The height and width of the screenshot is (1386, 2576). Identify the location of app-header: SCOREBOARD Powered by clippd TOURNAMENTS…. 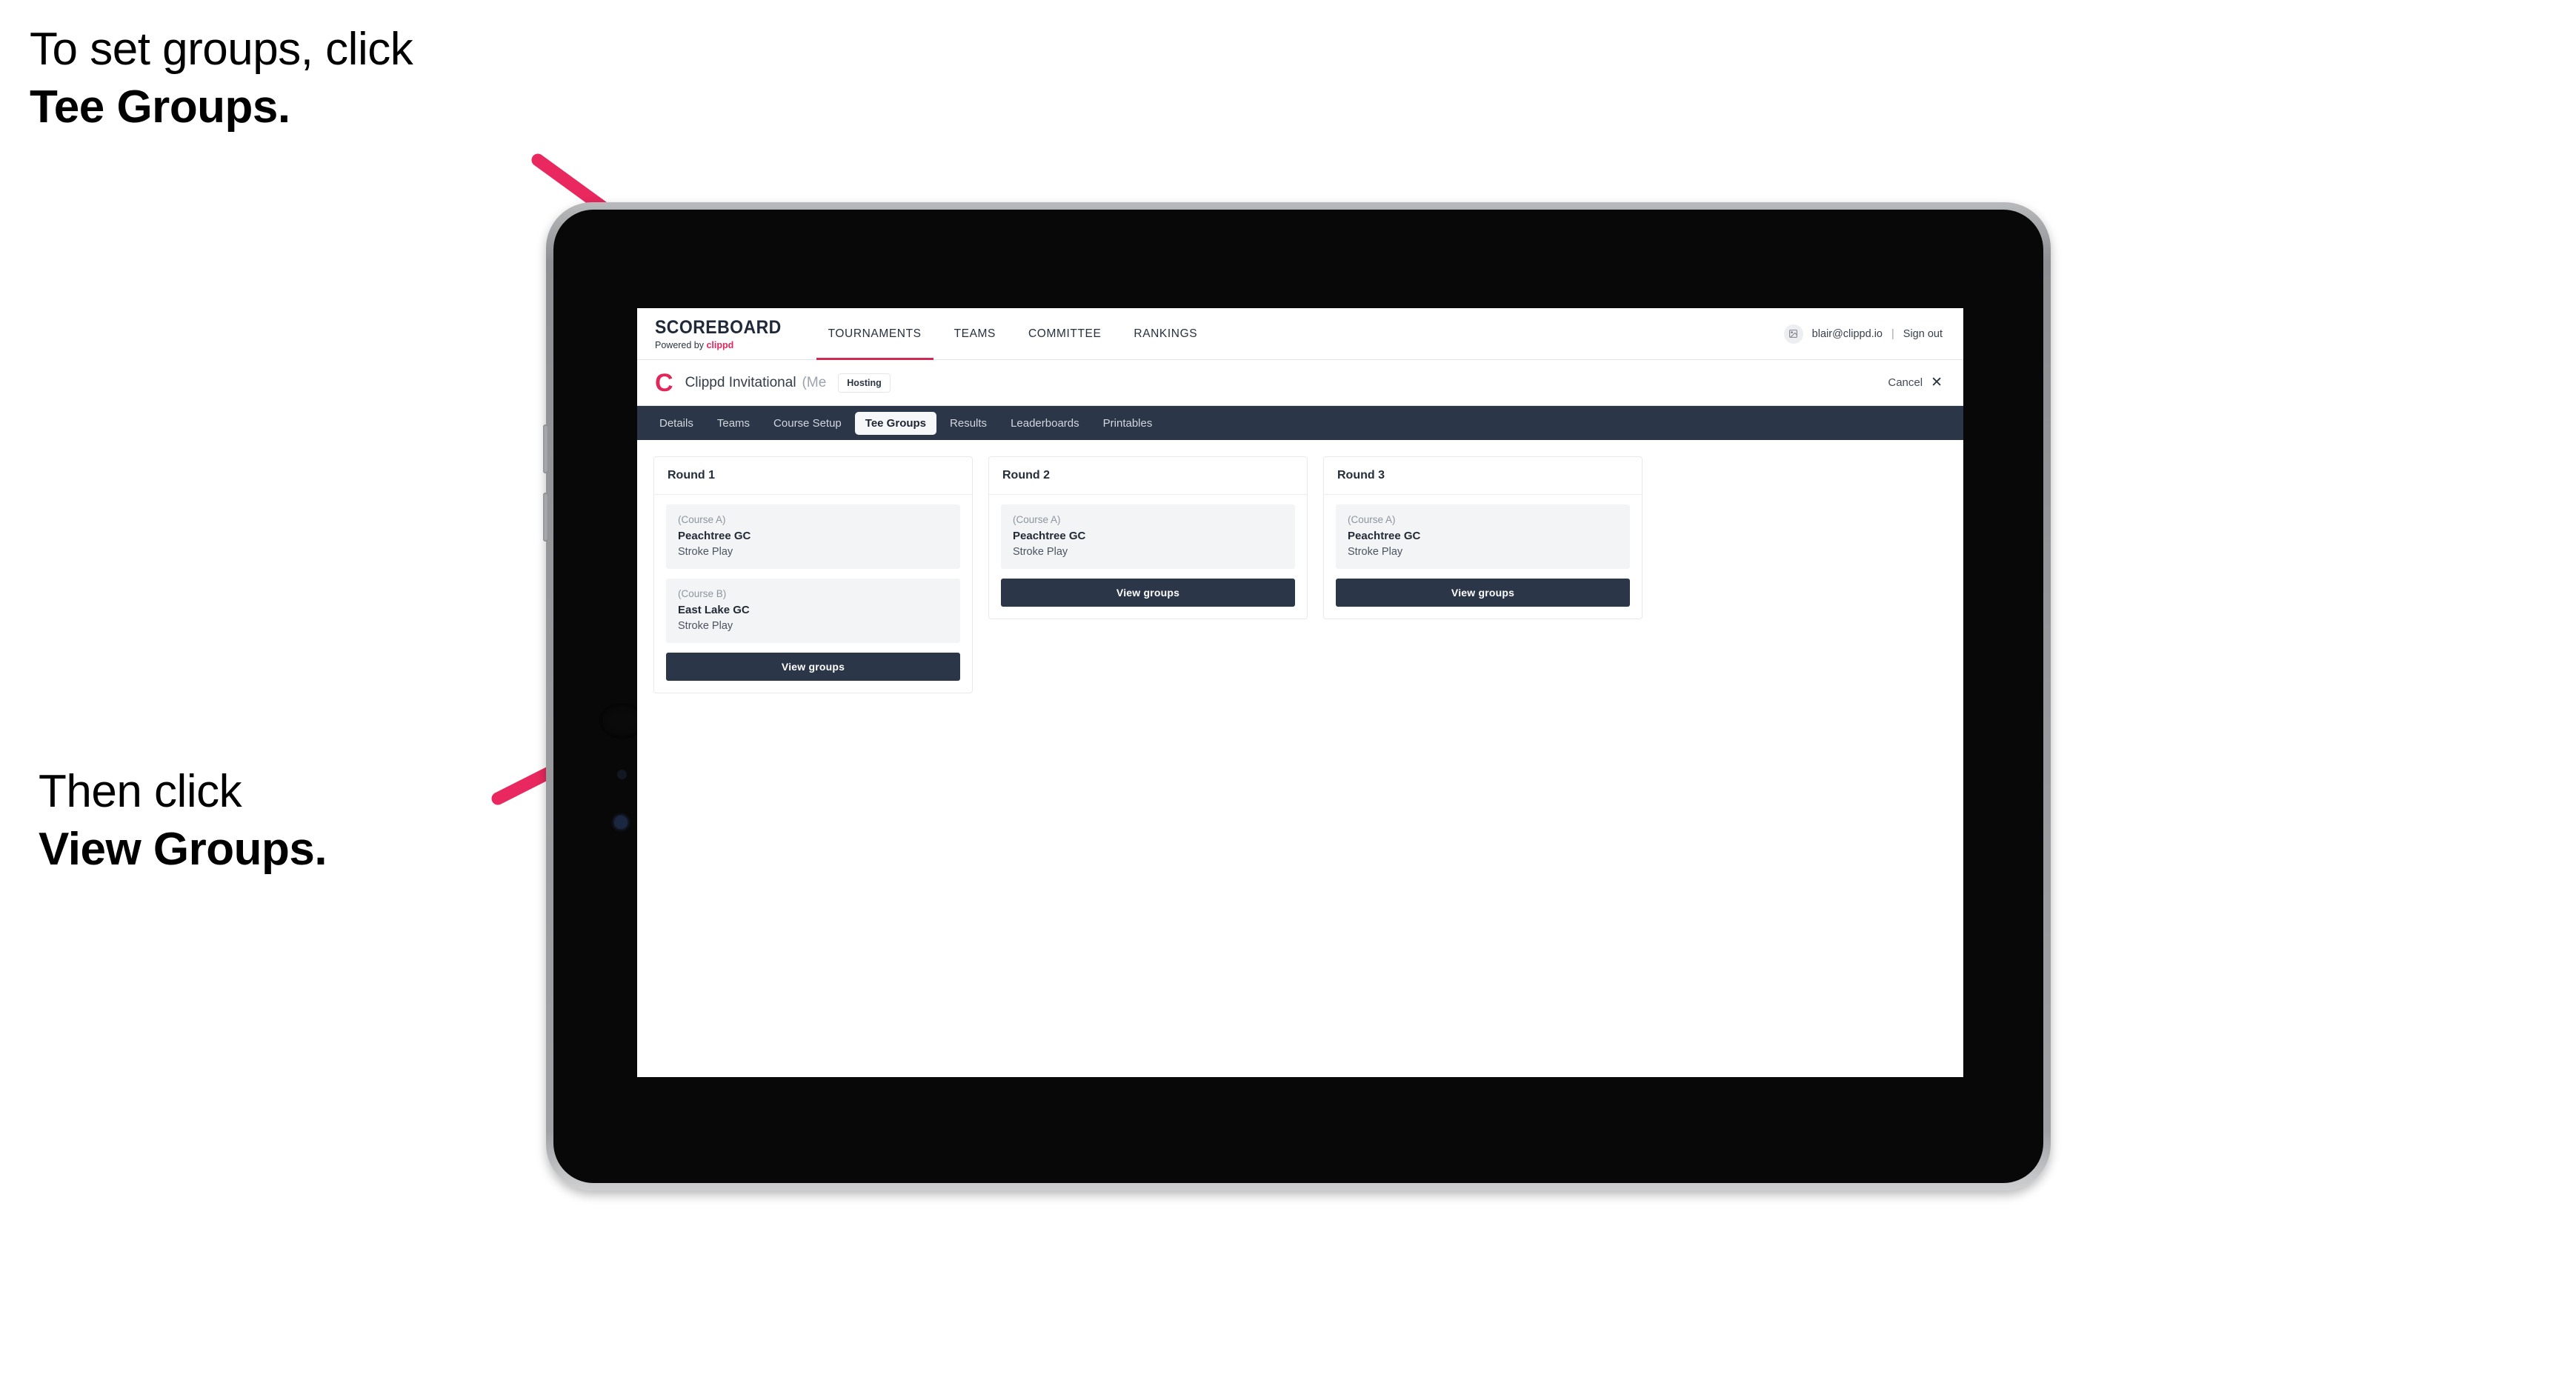
(1300, 334).